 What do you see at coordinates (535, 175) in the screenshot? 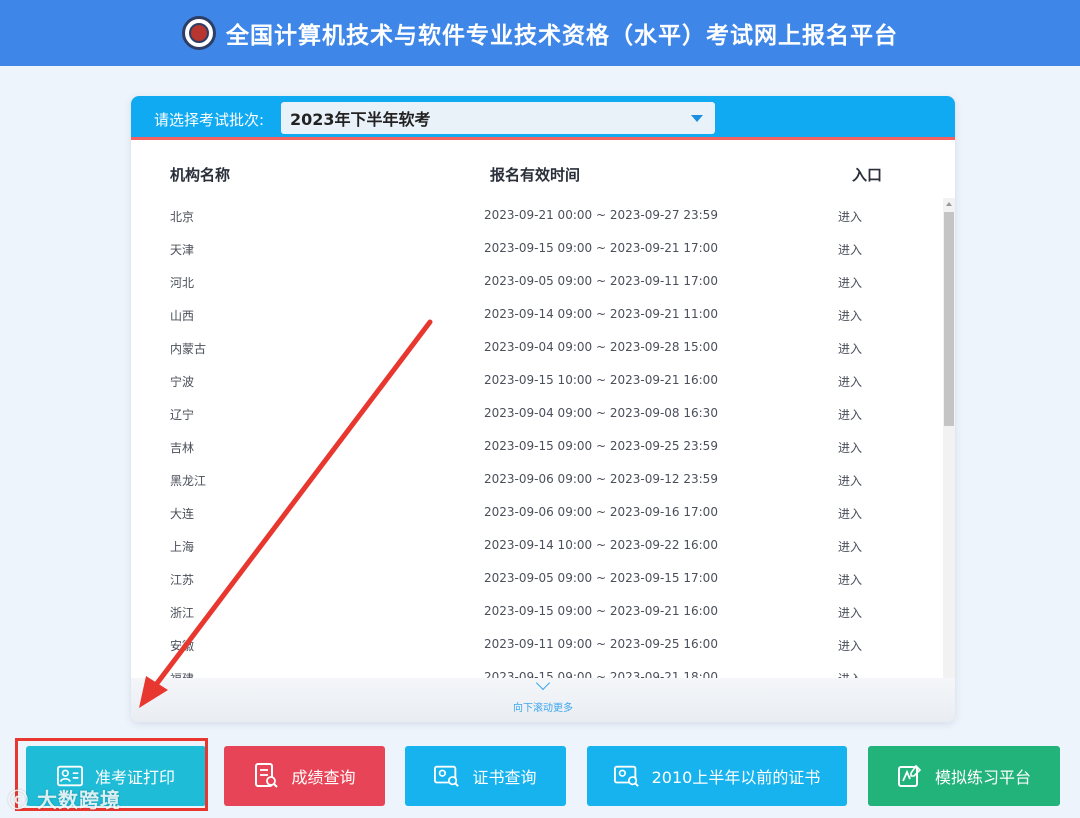
I see `column-header-time: 报名有效时间` at bounding box center [535, 175].